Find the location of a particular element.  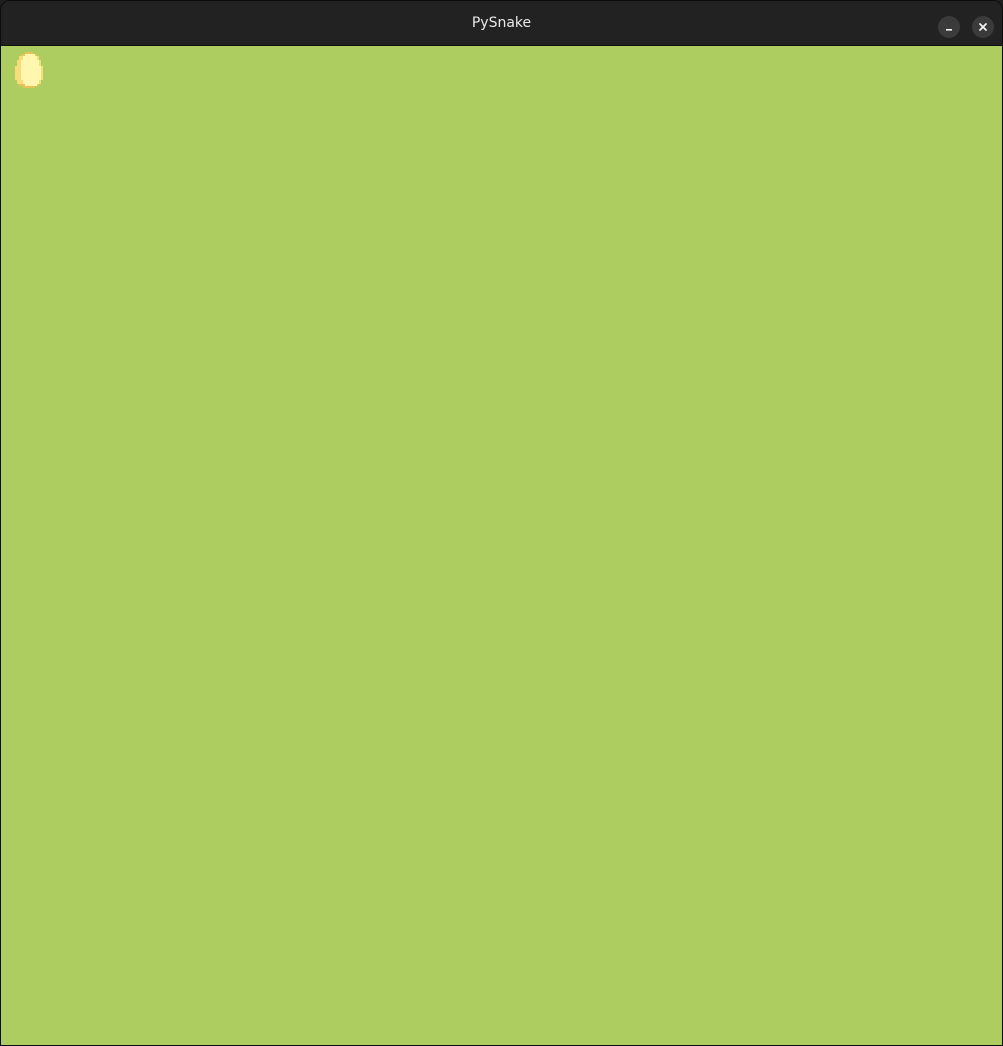

window-title: PySnake is located at coordinates (501, 23).